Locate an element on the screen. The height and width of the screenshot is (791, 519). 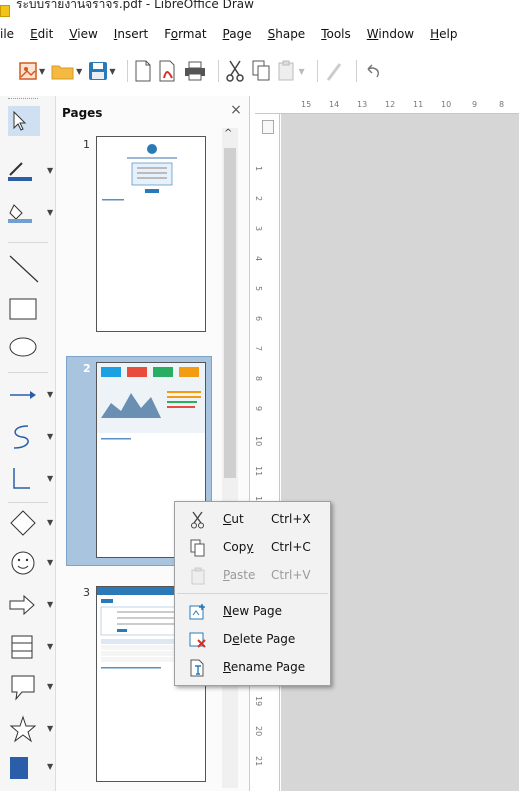
horizontal-ruler: 15 14 13 12 11 10 9 8 is located at coordinates (387, 105).